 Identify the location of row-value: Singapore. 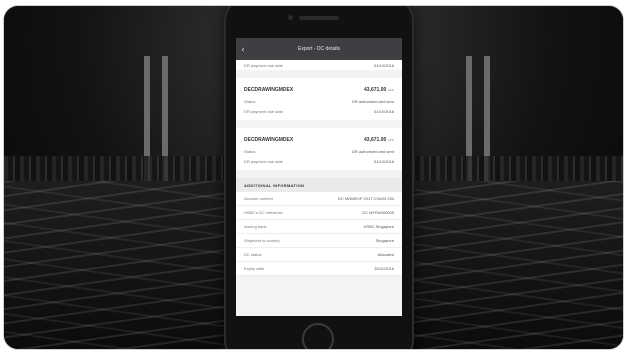
(384, 240).